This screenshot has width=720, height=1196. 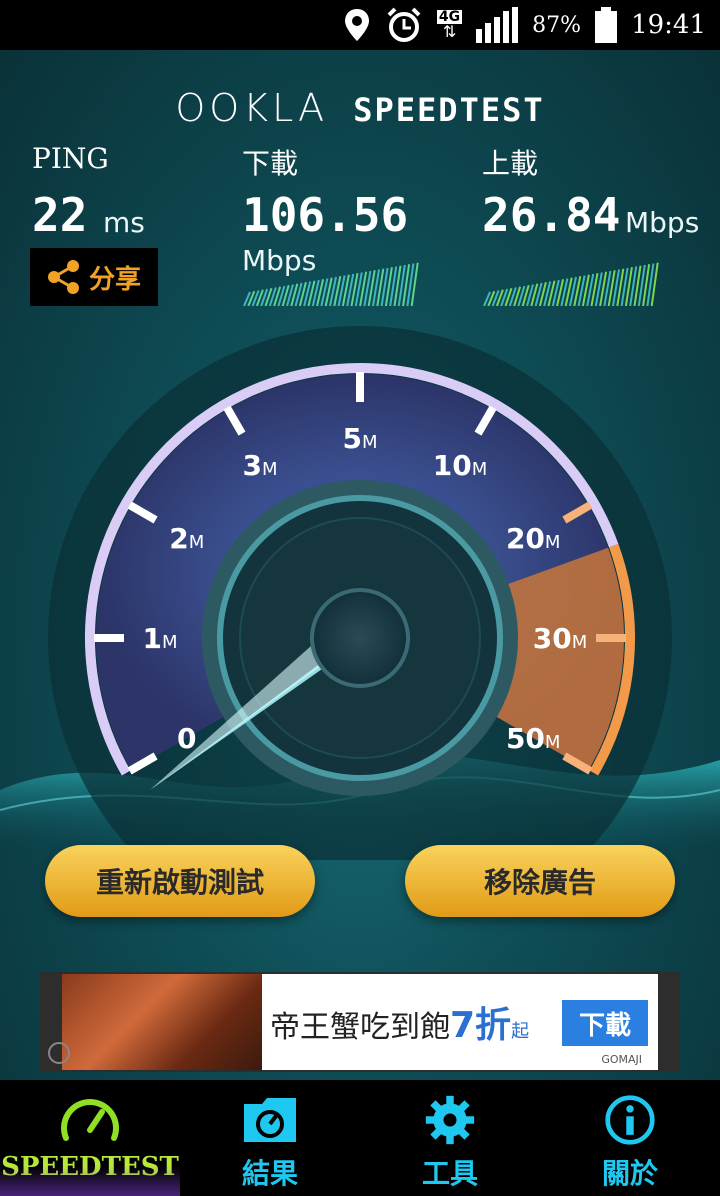 What do you see at coordinates (270, 1120) in the screenshot?
I see `results-folder-icon` at bounding box center [270, 1120].